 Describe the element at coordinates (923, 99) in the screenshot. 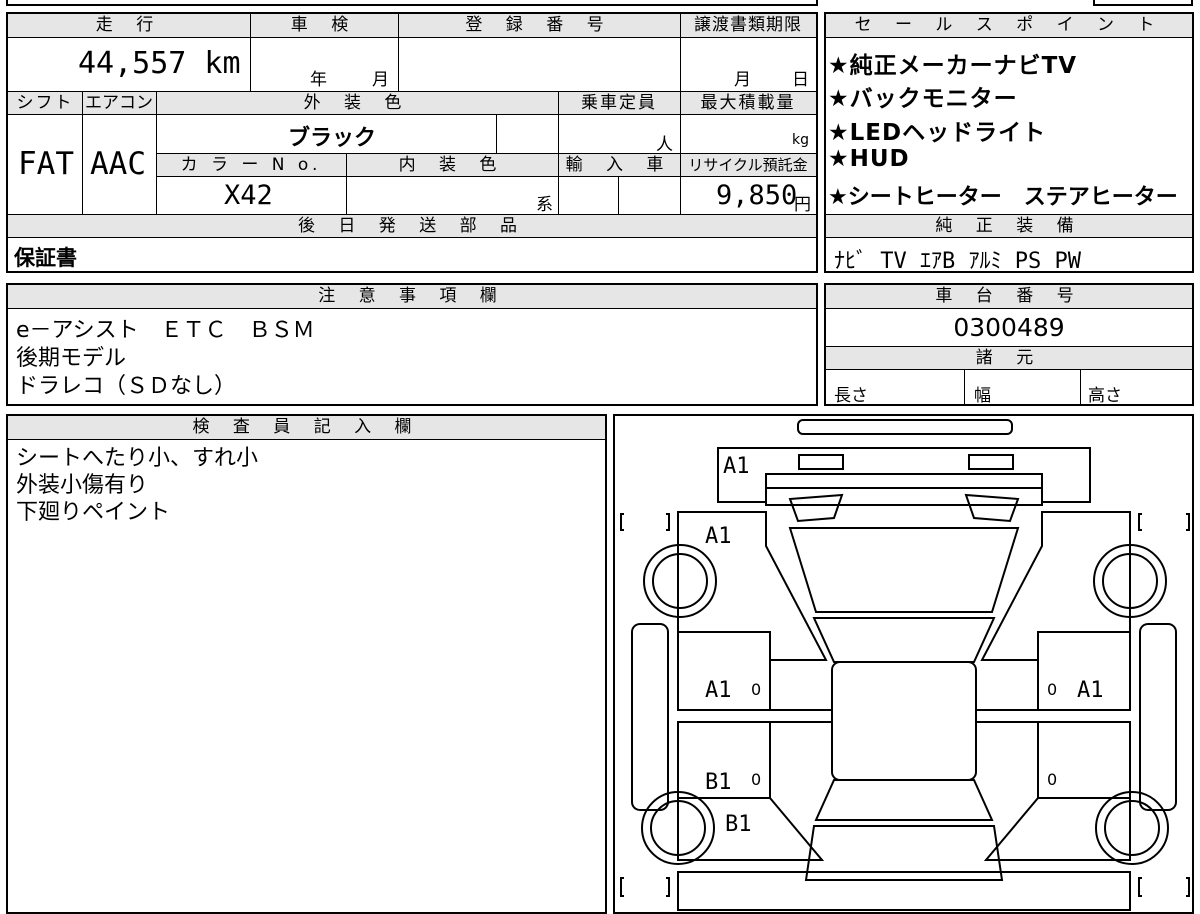

I see `sales-point-item: ★バックモニター` at that location.